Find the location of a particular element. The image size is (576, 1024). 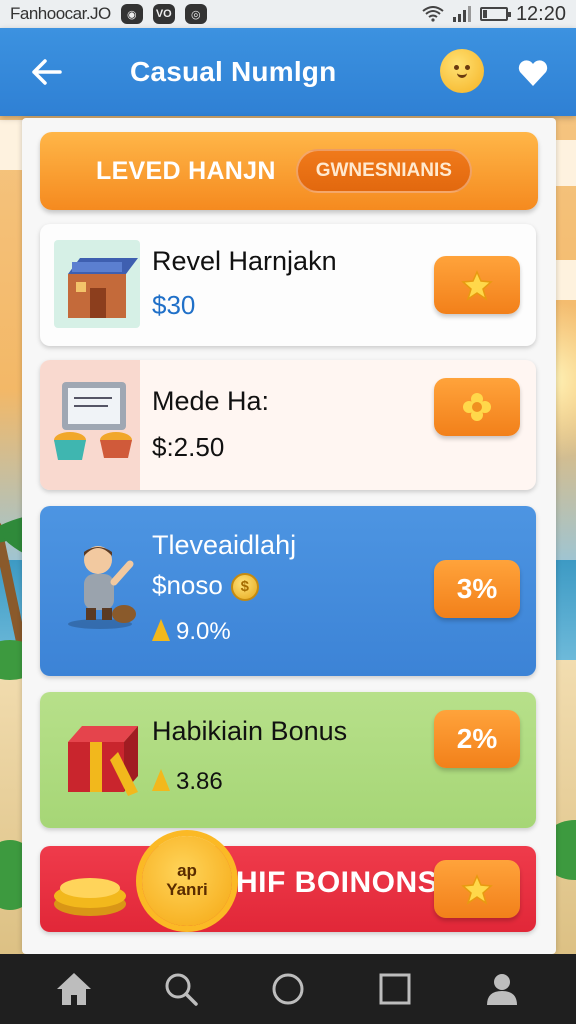

register-icon is located at coordinates (90, 425).